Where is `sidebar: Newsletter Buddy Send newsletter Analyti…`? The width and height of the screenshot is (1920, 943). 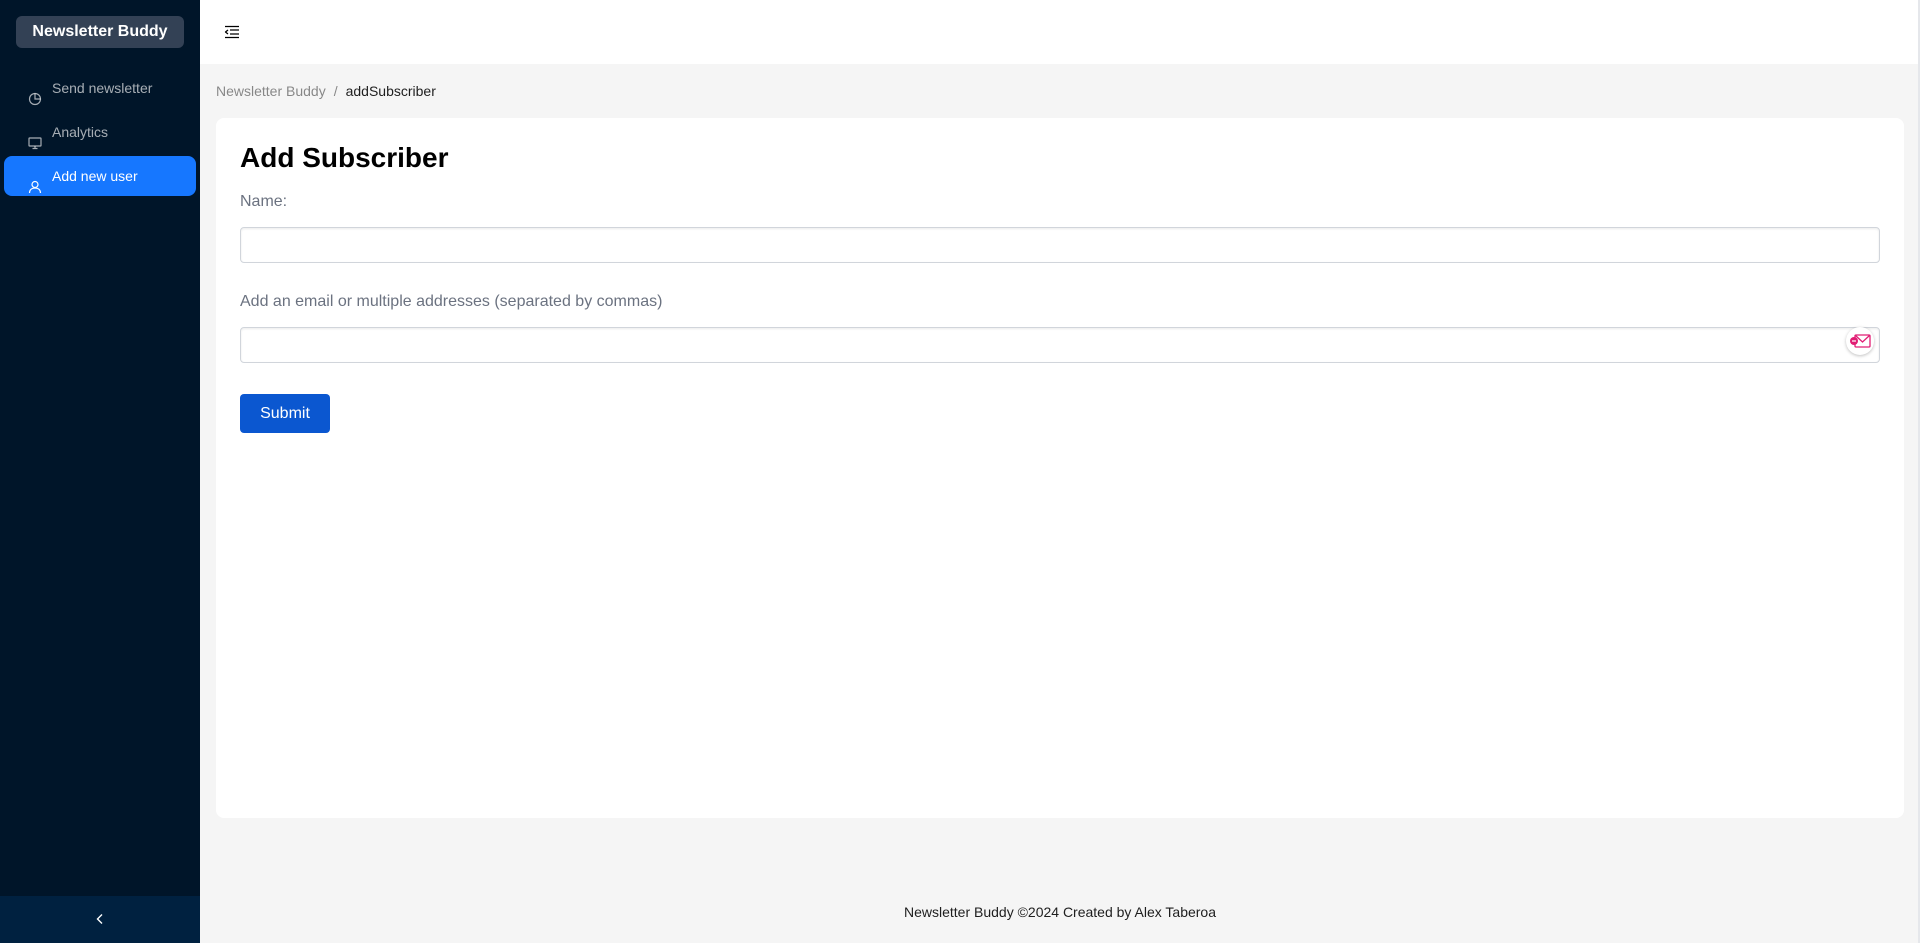
sidebar: Newsletter Buddy Send newsletter Analyti… is located at coordinates (100, 471).